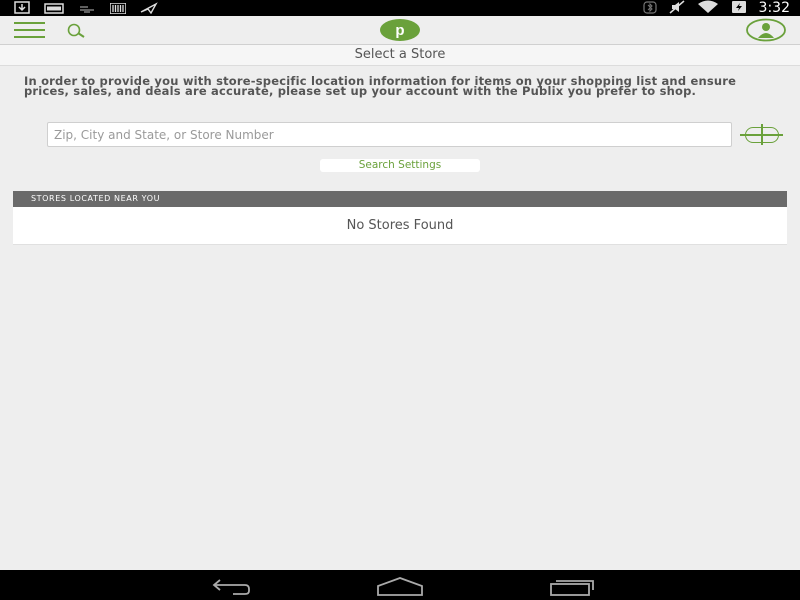 The image size is (800, 600). Describe the element at coordinates (76, 31) in the screenshot. I see `search-icon` at that location.